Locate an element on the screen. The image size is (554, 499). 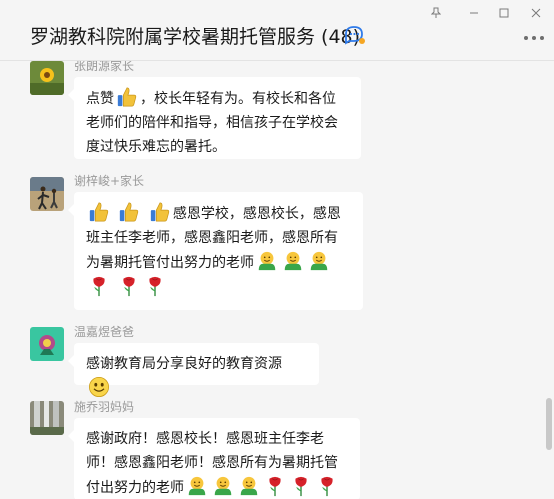
smile-emoji-icon is located at coordinates (99, 387).